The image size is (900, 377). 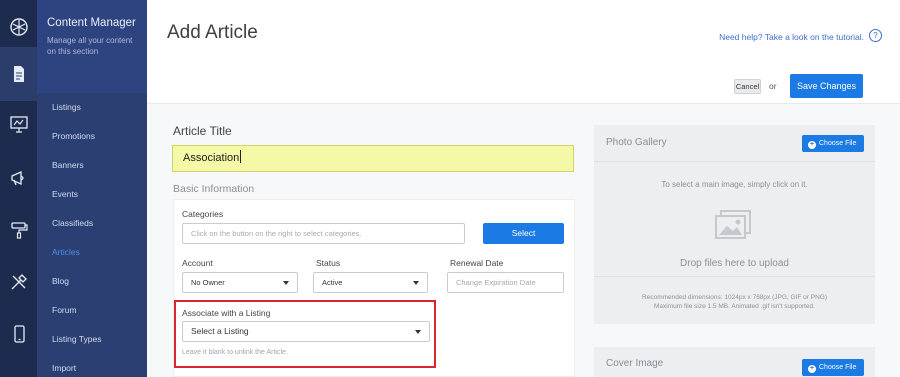 What do you see at coordinates (332, 282) in the screenshot?
I see `status-value: Active` at bounding box center [332, 282].